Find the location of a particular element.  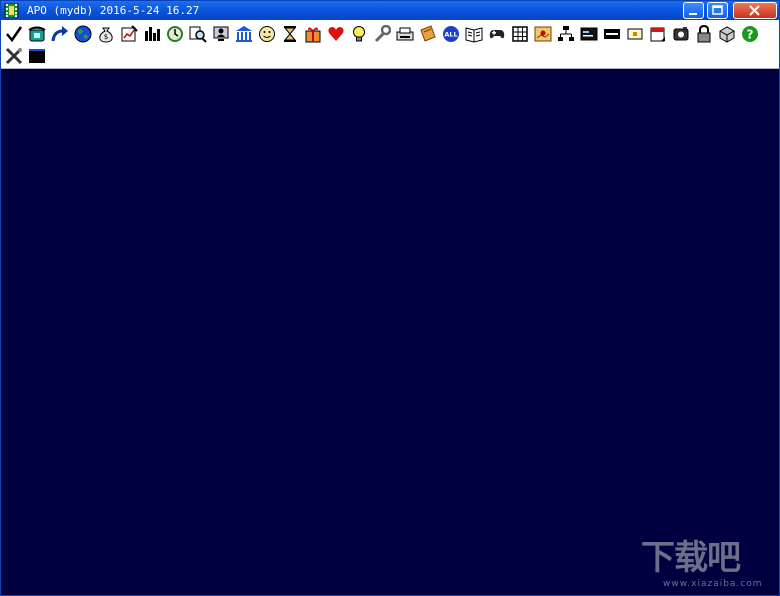

card-reader-icon is located at coordinates (589, 34).